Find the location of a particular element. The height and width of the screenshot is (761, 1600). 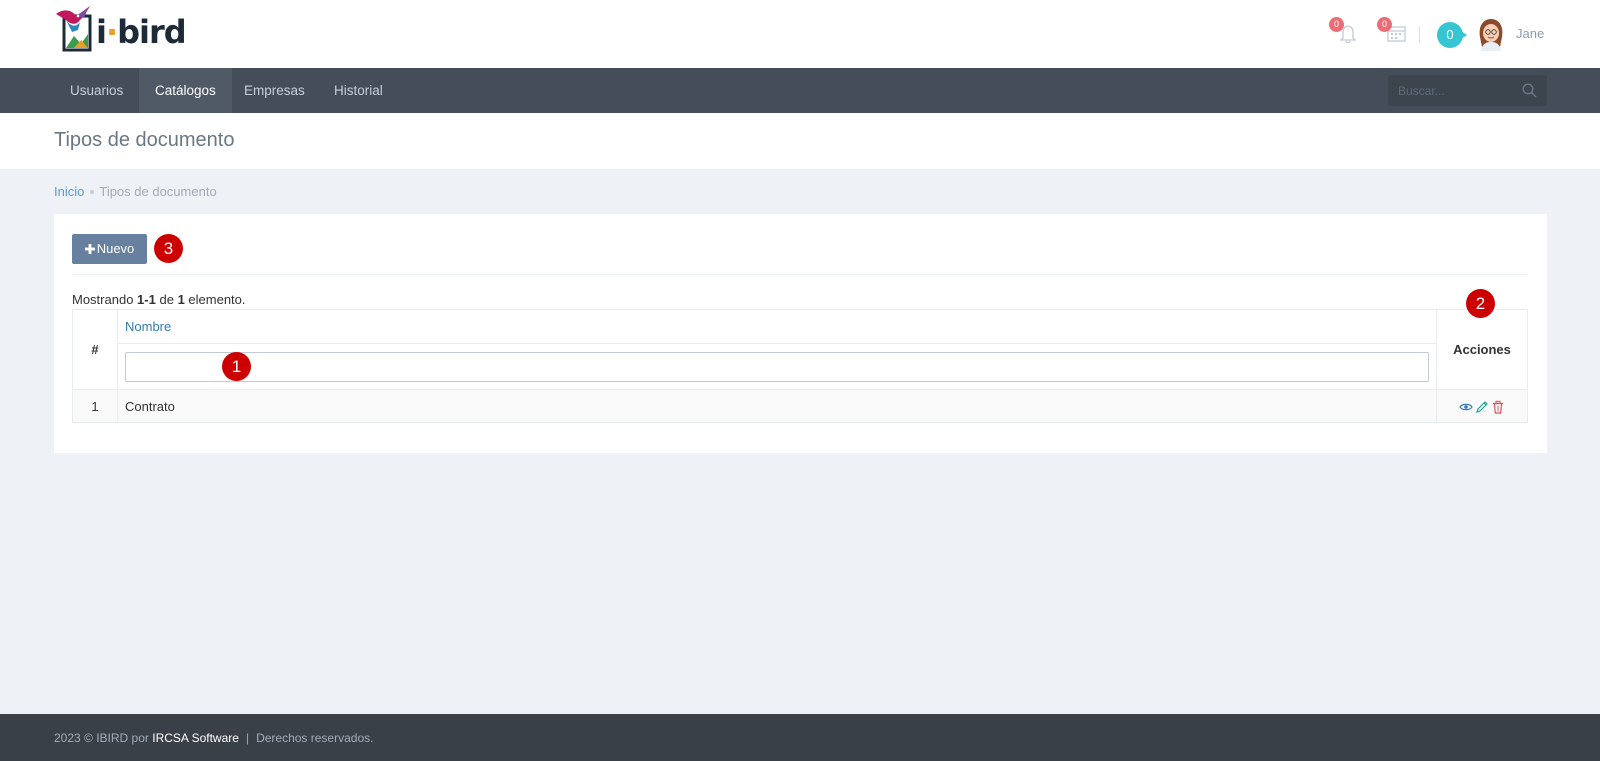

toolbar-divider is located at coordinates (800, 274).